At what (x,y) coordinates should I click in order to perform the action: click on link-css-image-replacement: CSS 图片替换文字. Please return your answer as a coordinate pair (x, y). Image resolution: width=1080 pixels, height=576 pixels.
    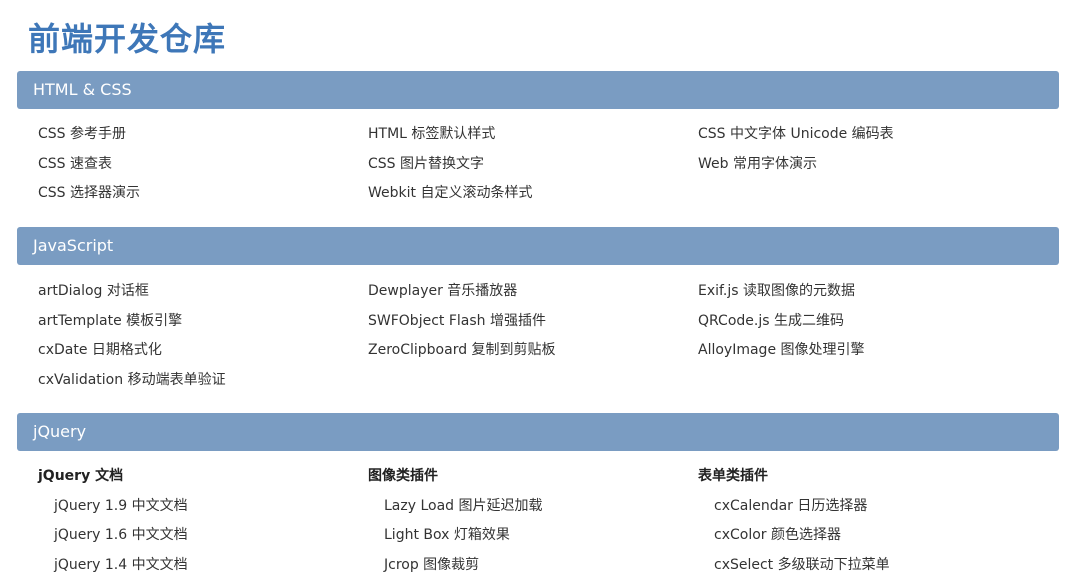
    Looking at the image, I should click on (450, 167).